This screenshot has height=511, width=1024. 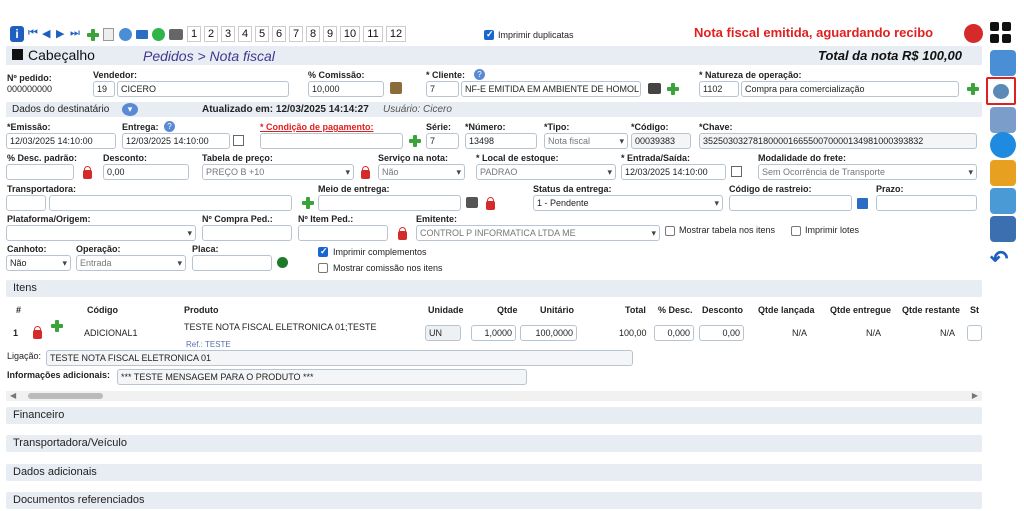 I want to click on codigo-input: 00039383, so click(x=661, y=141).